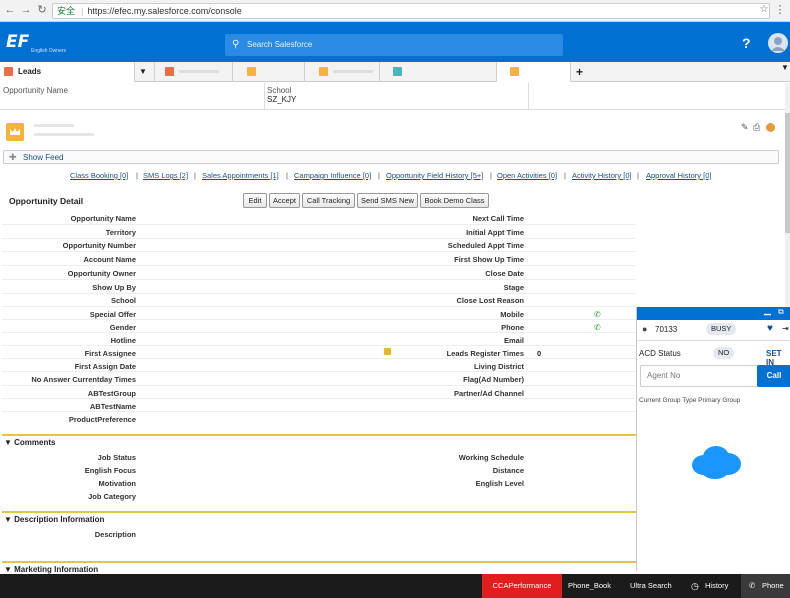 This screenshot has width=790, height=598. What do you see at coordinates (597, 327) in the screenshot?
I see `phone-icon: ✆` at bounding box center [597, 327].